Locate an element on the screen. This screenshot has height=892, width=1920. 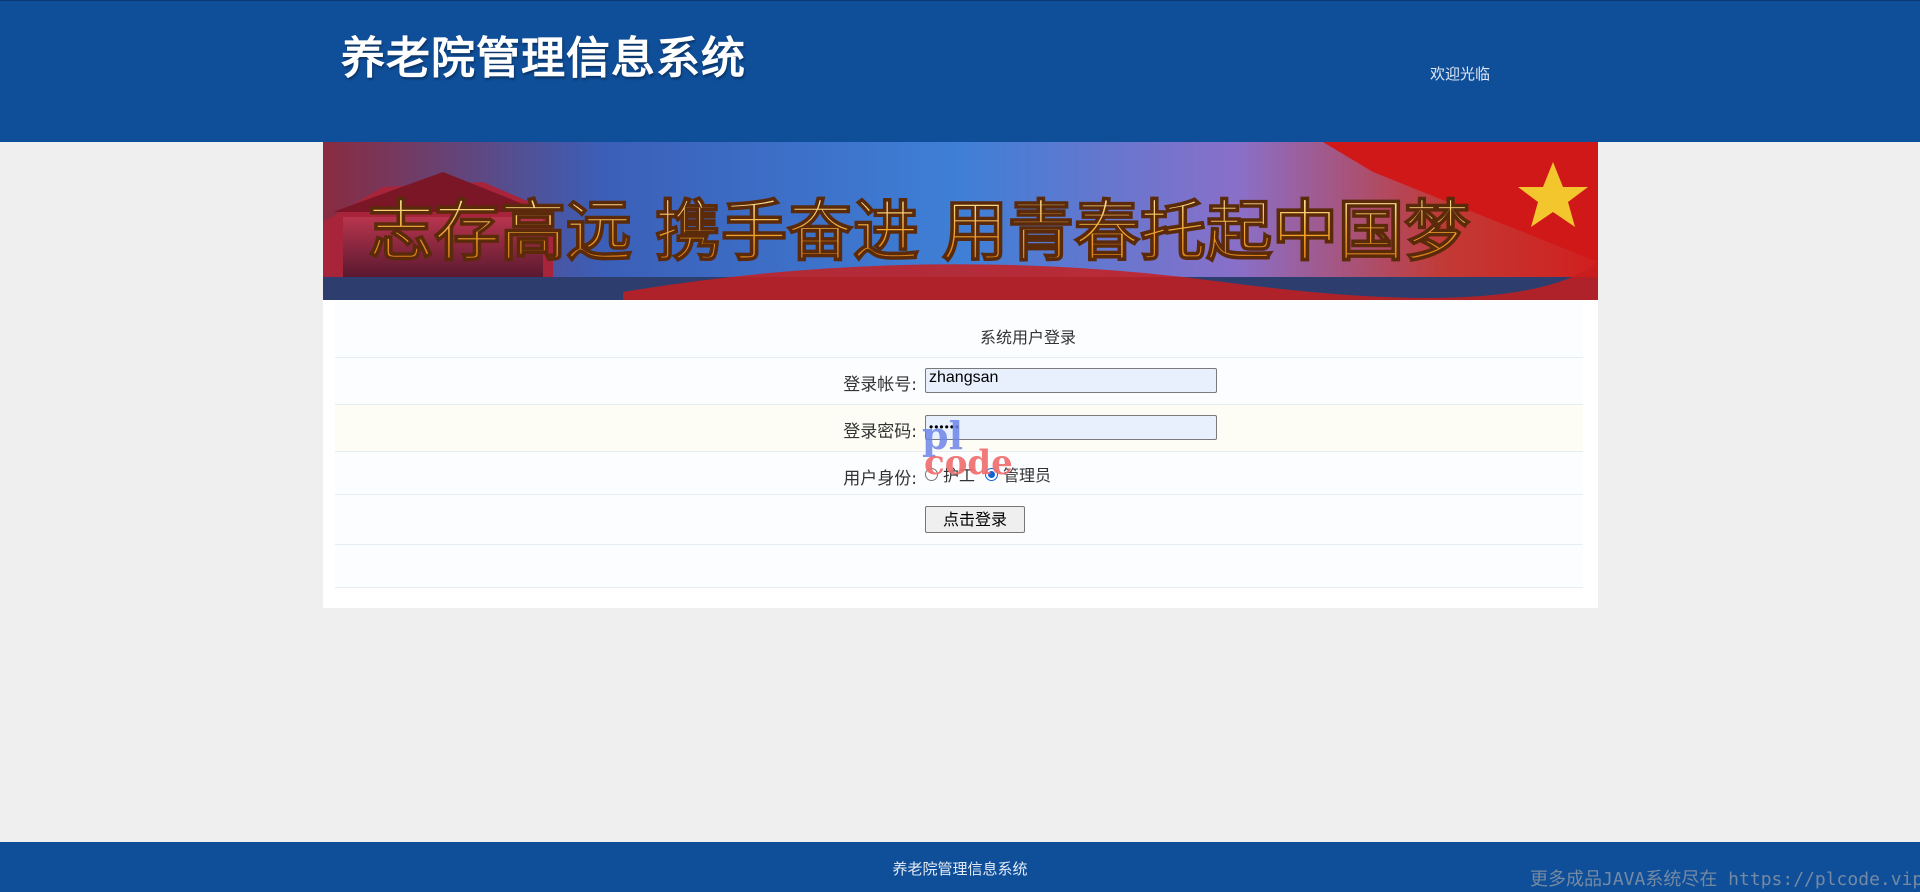
role-label-admin: 管理员 is located at coordinates (1027, 474).